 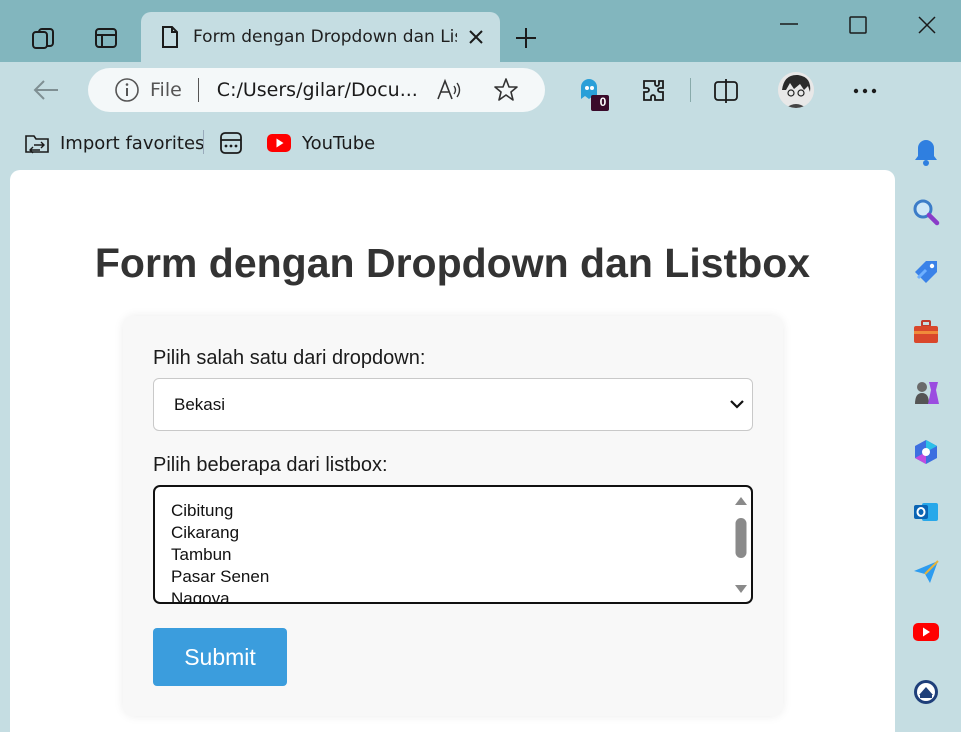 What do you see at coordinates (690, 90) in the screenshot?
I see `toolbar-separator` at bounding box center [690, 90].